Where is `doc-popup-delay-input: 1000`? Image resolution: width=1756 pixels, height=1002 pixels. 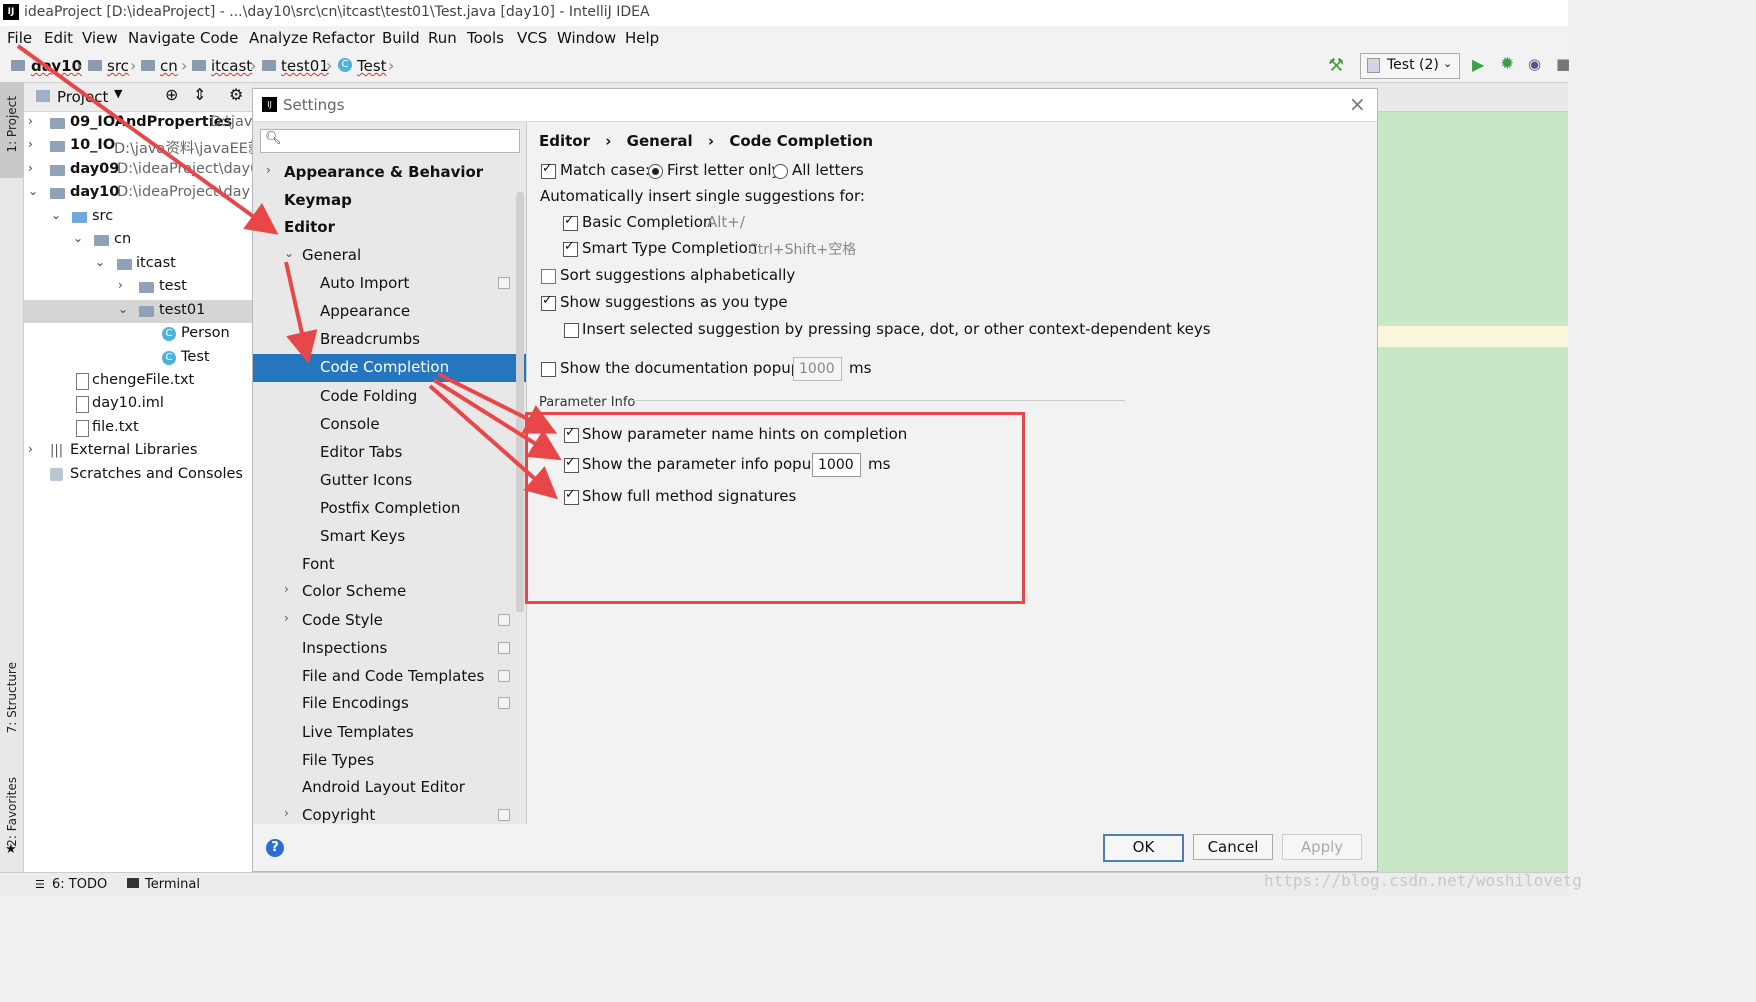 doc-popup-delay-input: 1000 is located at coordinates (817, 369).